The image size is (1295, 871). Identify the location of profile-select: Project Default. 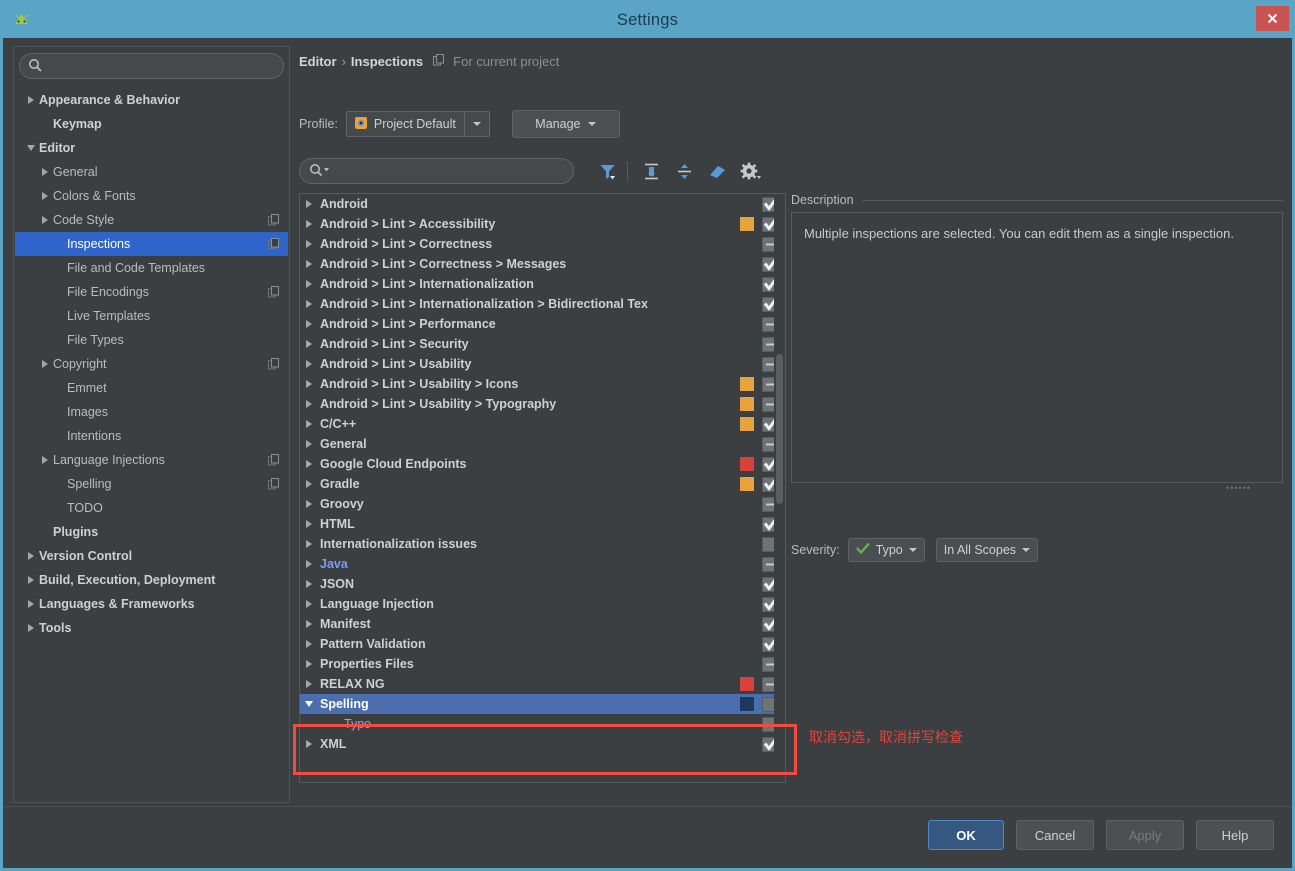
(417, 124).